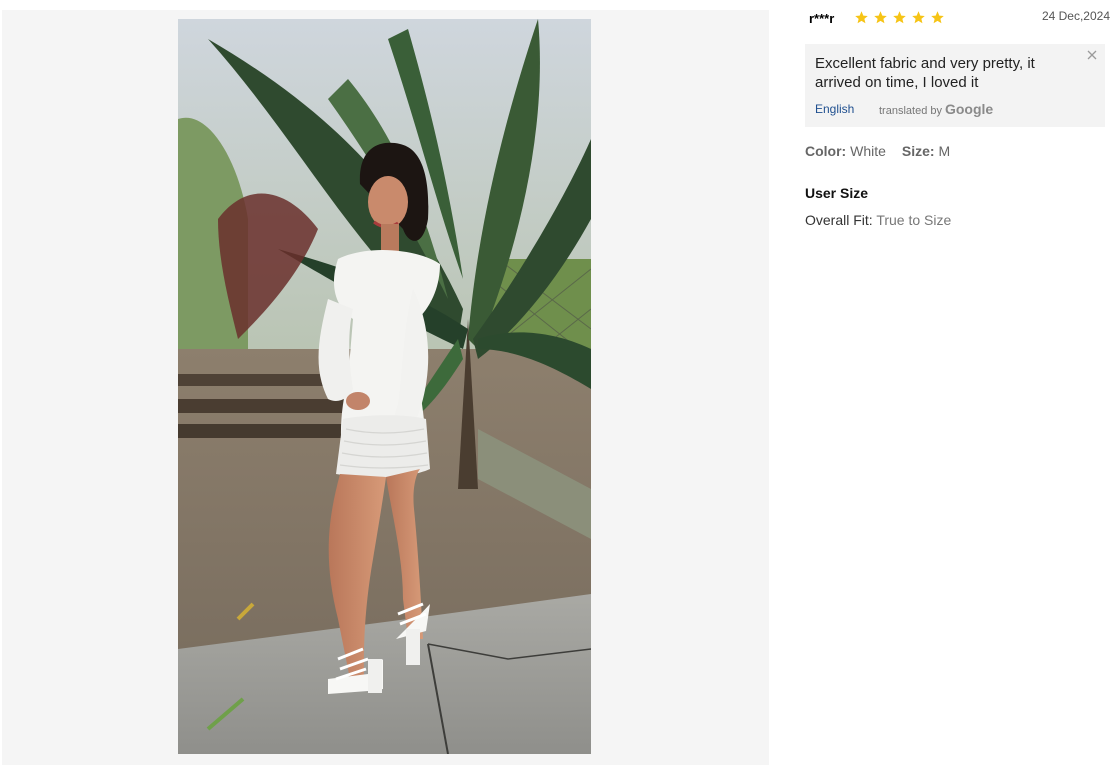 Image resolution: width=1119 pixels, height=767 pixels. What do you see at coordinates (1075, 16) in the screenshot?
I see `review-date: 24 Dec,2024` at bounding box center [1075, 16].